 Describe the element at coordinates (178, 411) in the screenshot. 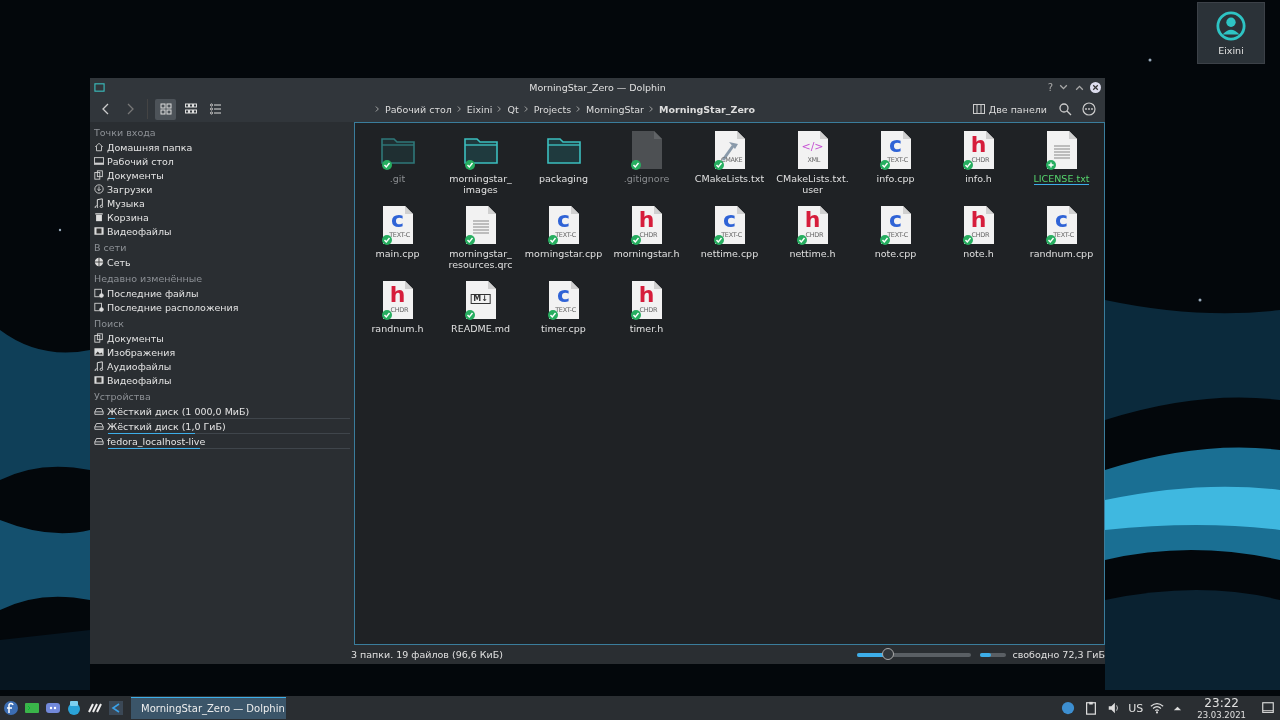

I see `sidebar-item: Жёсткий диск (1 000,0 МиБ)` at that location.